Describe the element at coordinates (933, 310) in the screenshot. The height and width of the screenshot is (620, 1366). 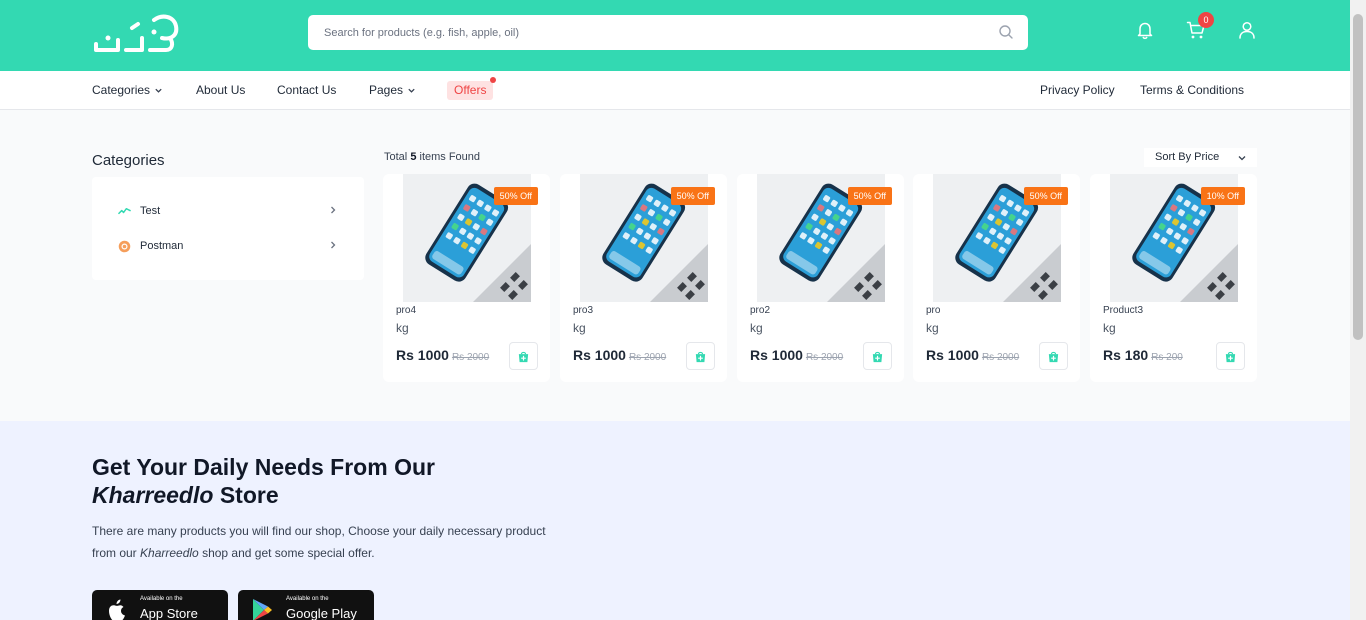
I see `product-name: pro` at that location.